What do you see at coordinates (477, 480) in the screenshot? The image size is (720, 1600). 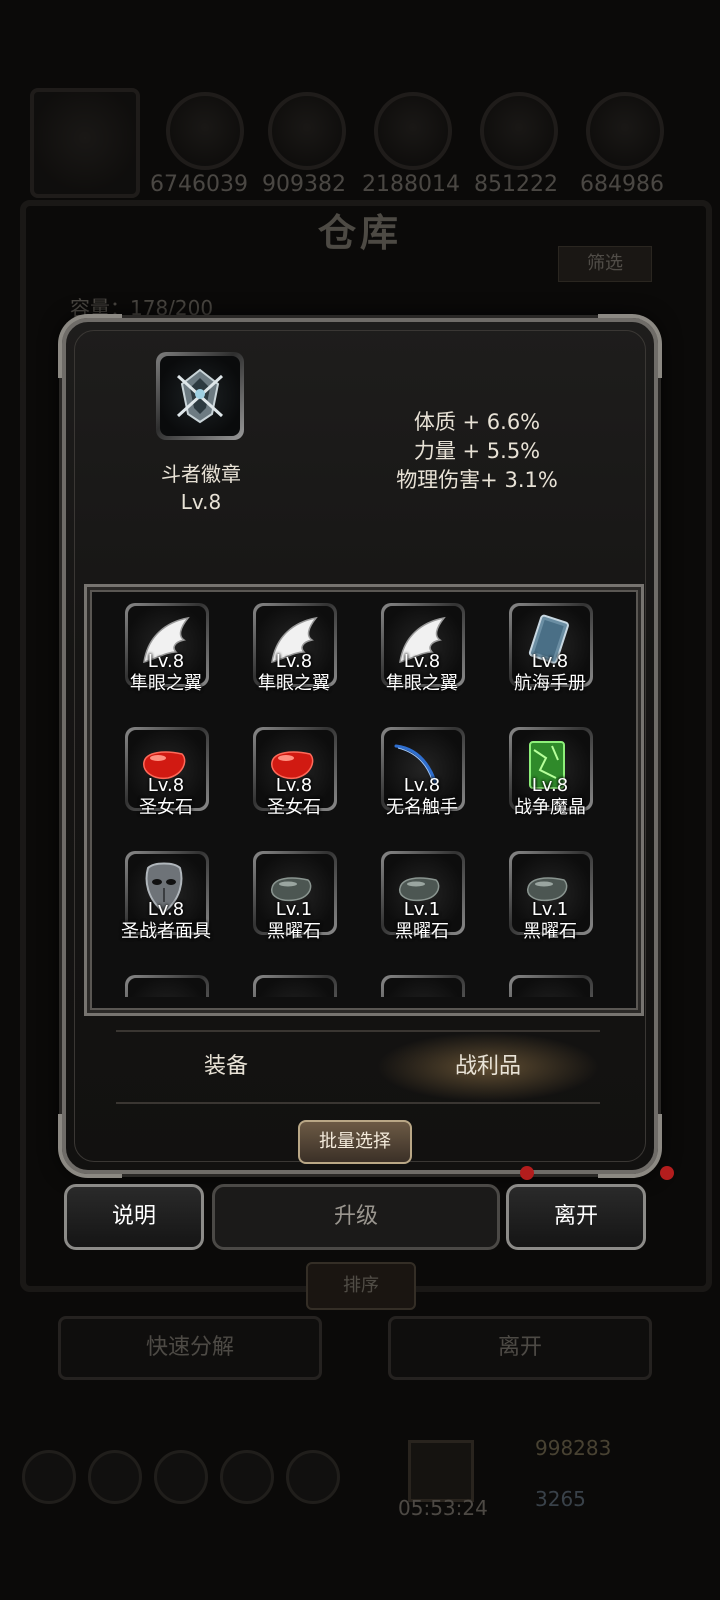 I see `stat-line: 物理伤害+ 3.1%` at bounding box center [477, 480].